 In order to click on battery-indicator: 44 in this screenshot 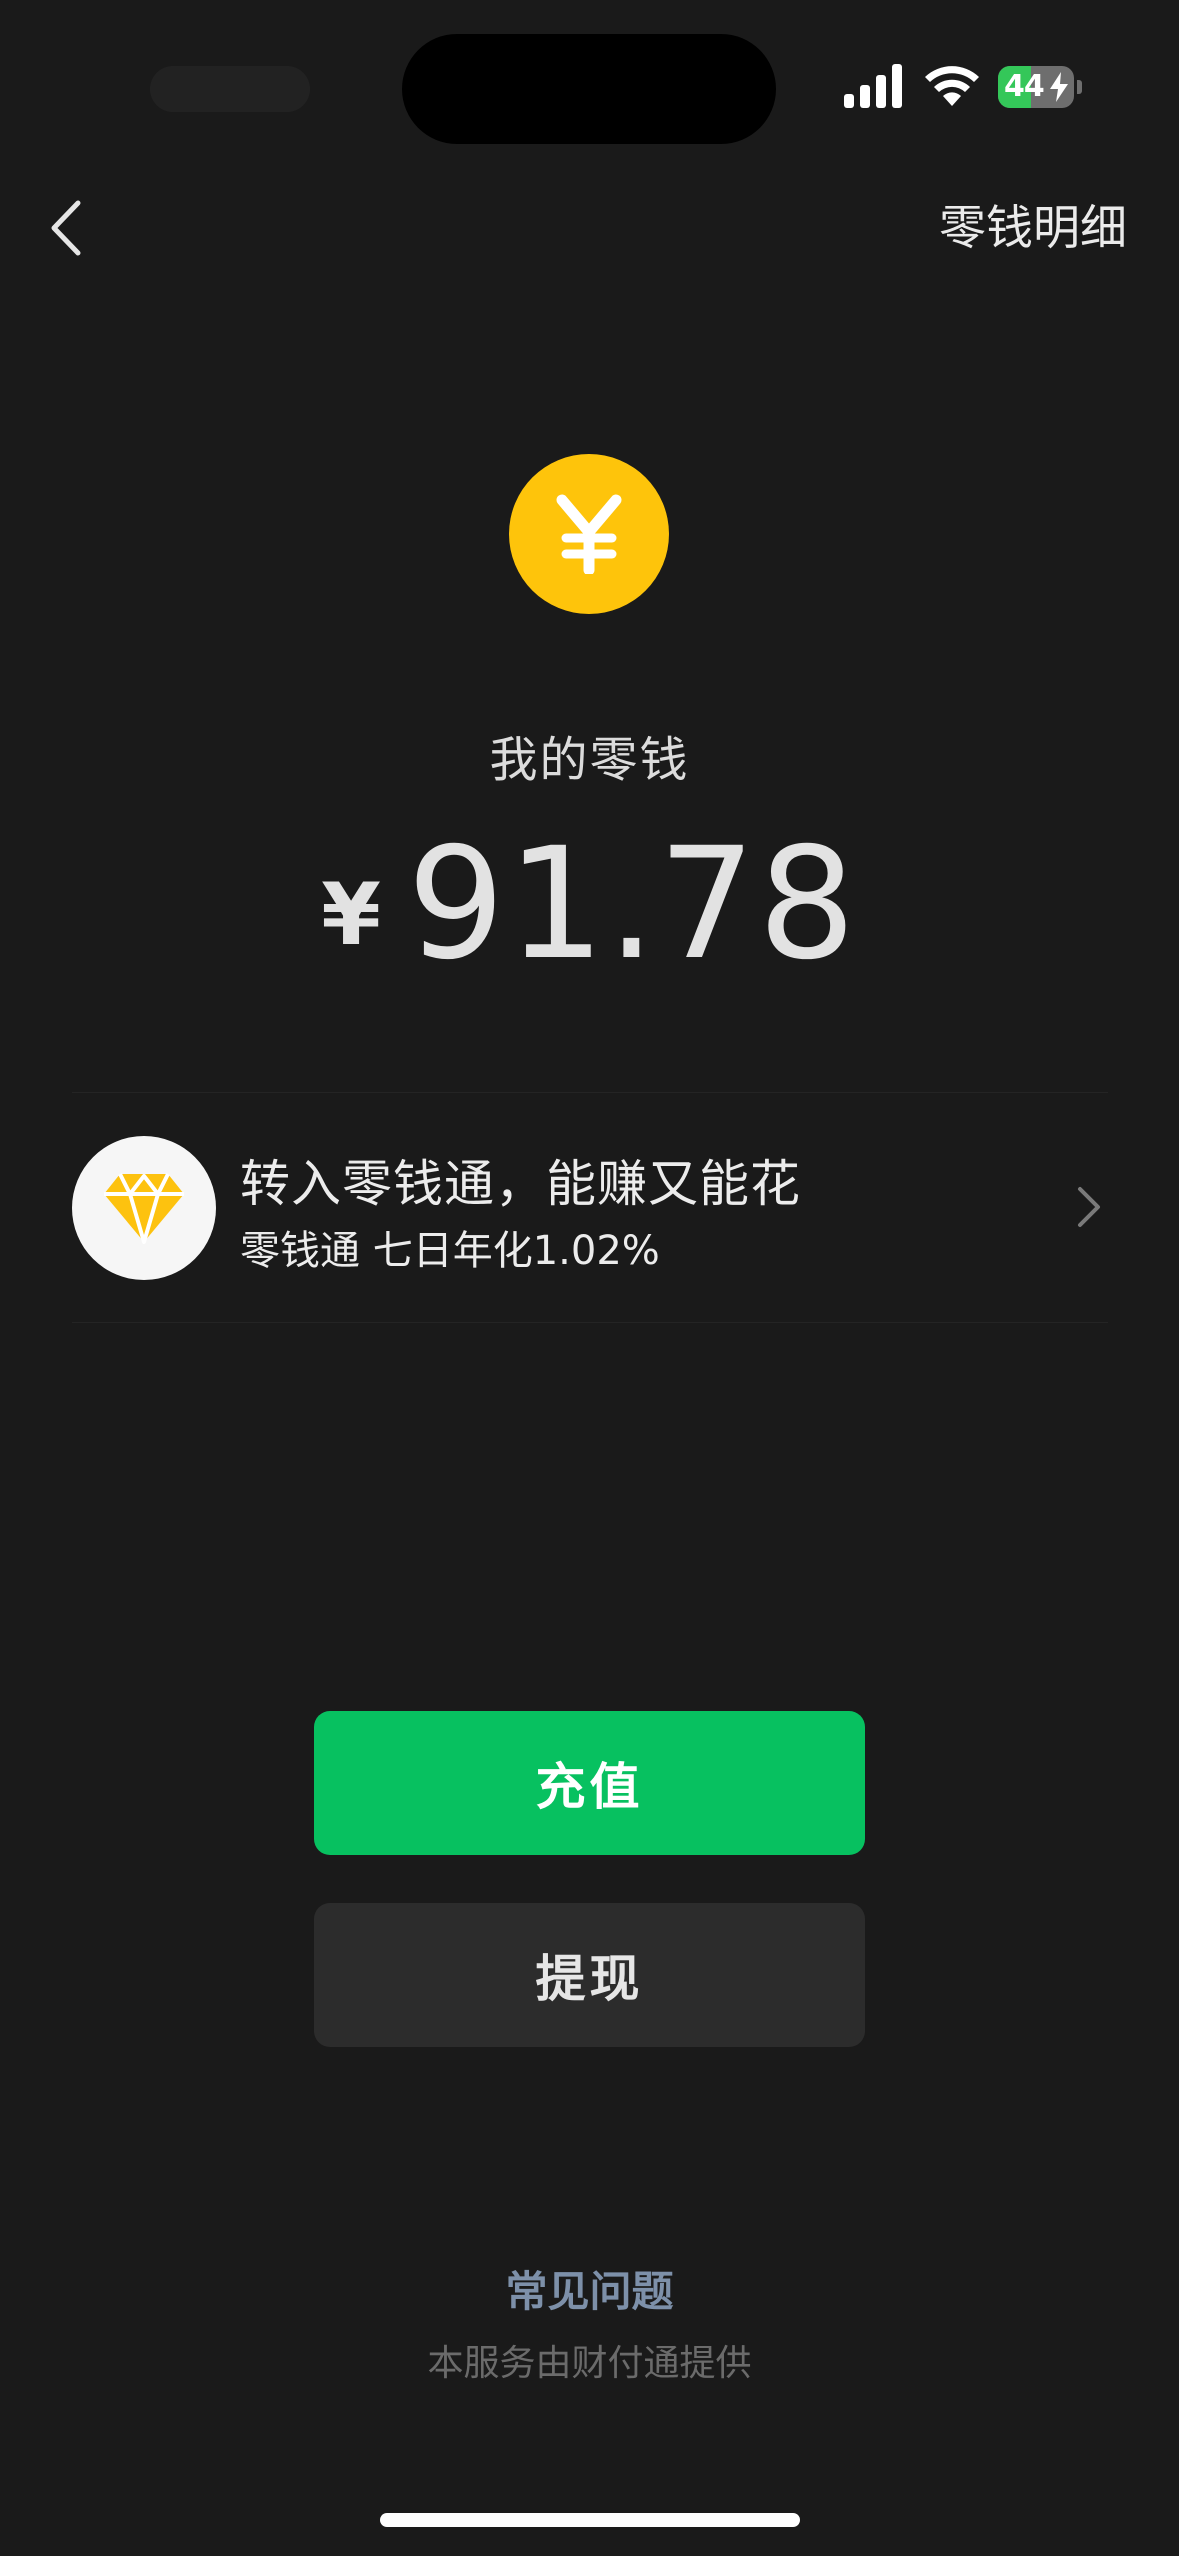, I will do `click(1040, 87)`.